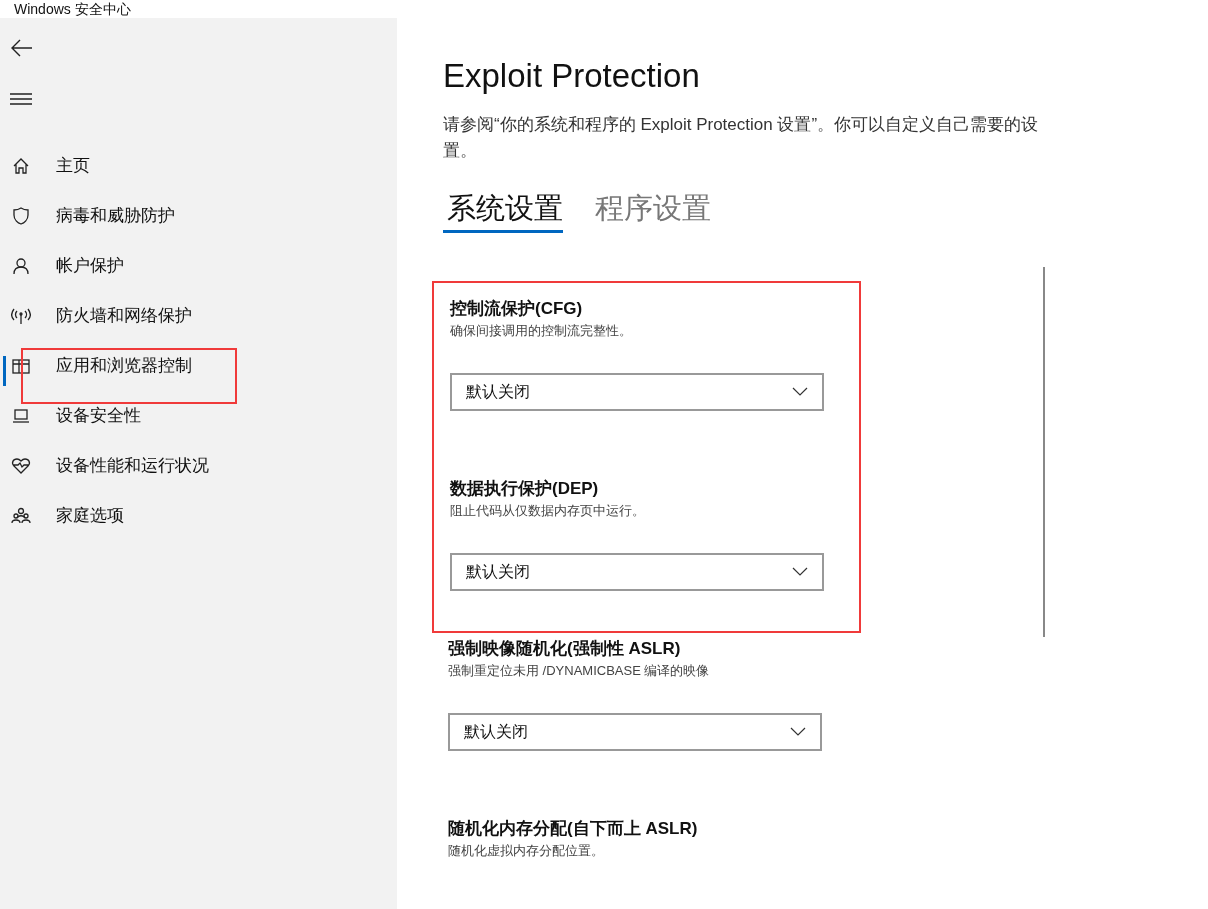  Describe the element at coordinates (21, 366) in the screenshot. I see `window-icon` at that location.